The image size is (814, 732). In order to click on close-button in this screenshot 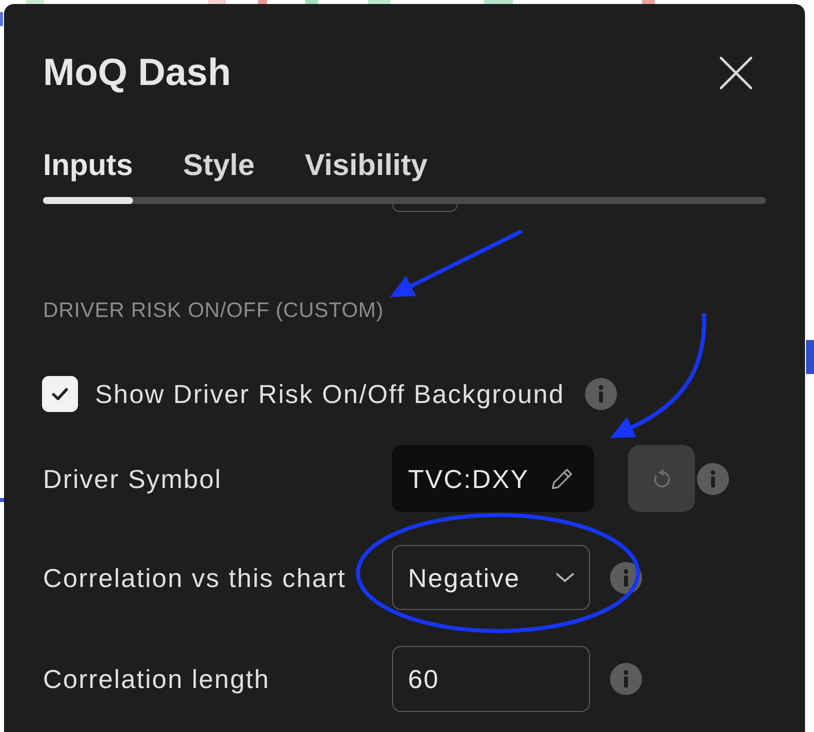, I will do `click(736, 73)`.